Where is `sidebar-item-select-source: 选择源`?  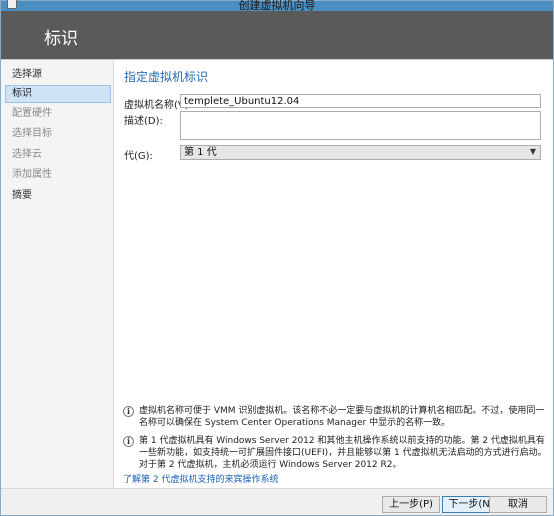 sidebar-item-select-source: 选择源 is located at coordinates (58, 75).